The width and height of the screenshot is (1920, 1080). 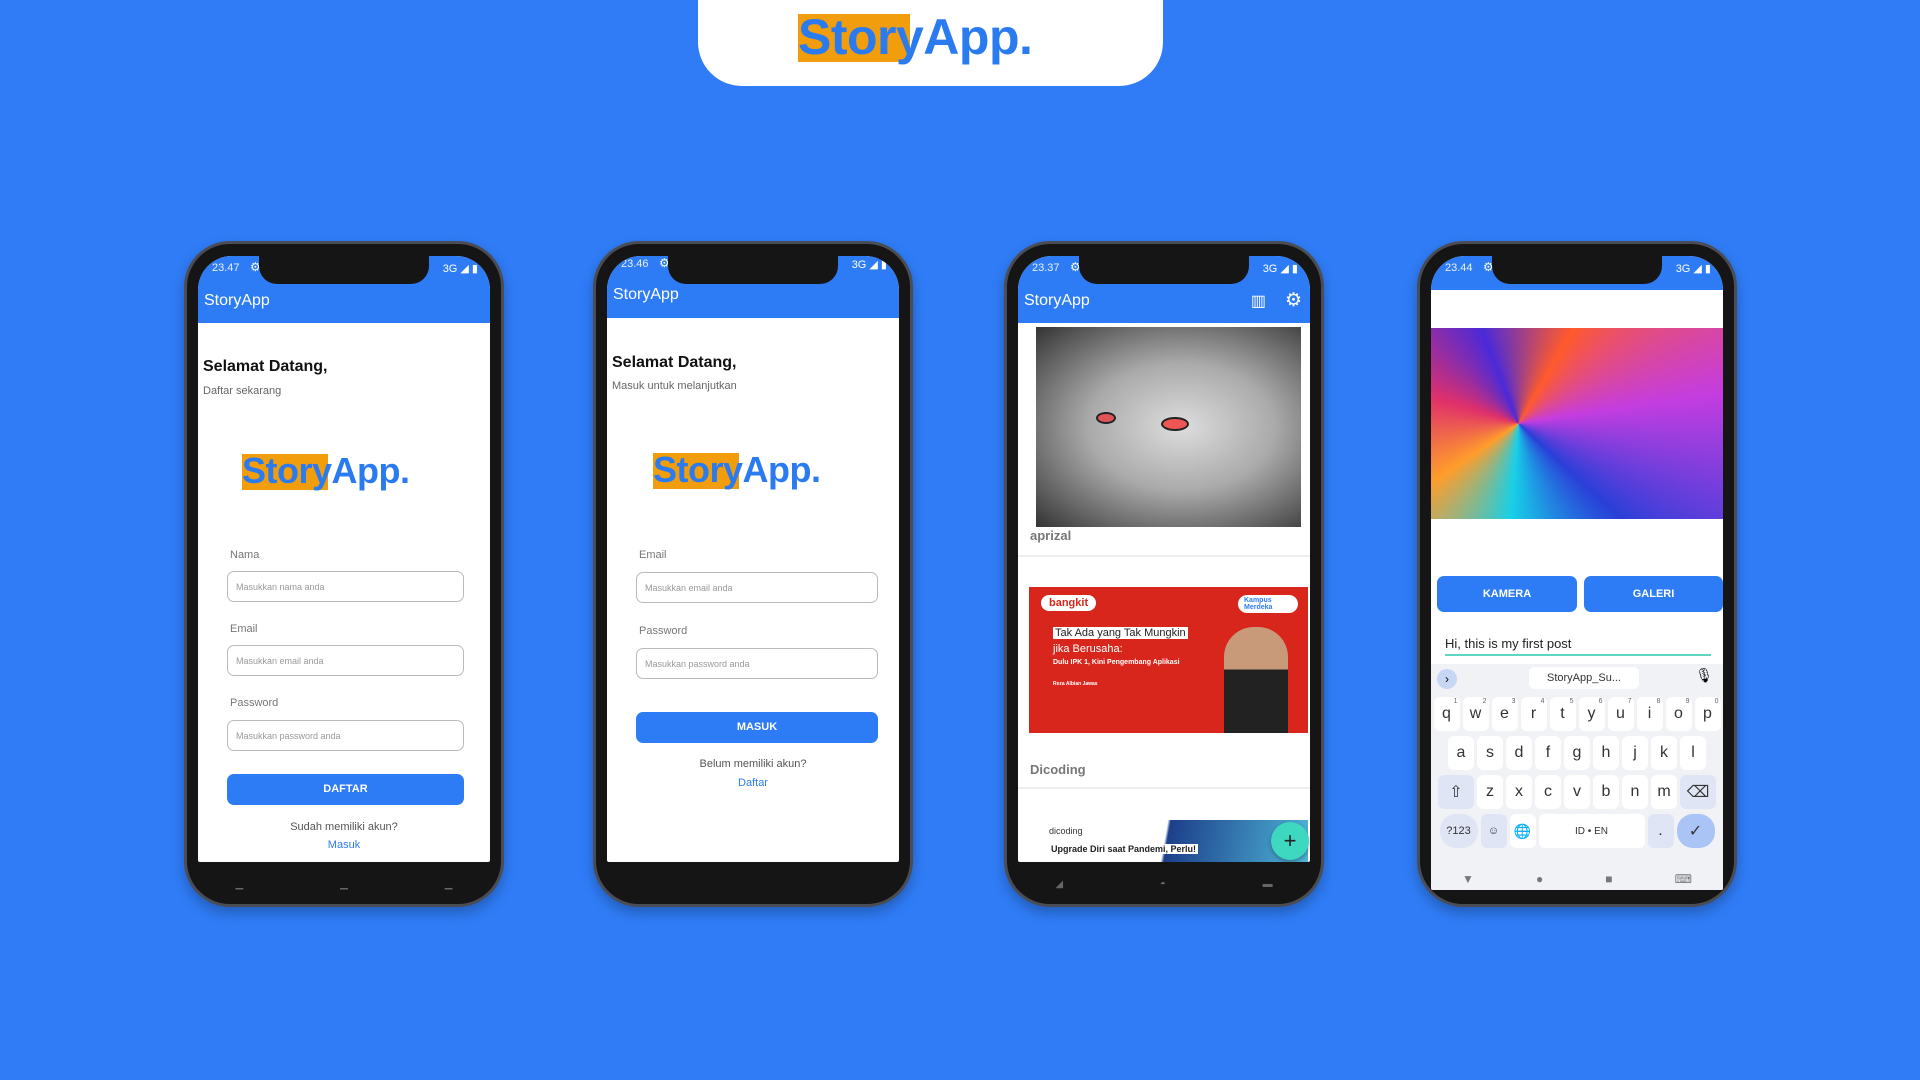 What do you see at coordinates (1066, 831) in the screenshot?
I see `dicoding-logo: dicoding` at bounding box center [1066, 831].